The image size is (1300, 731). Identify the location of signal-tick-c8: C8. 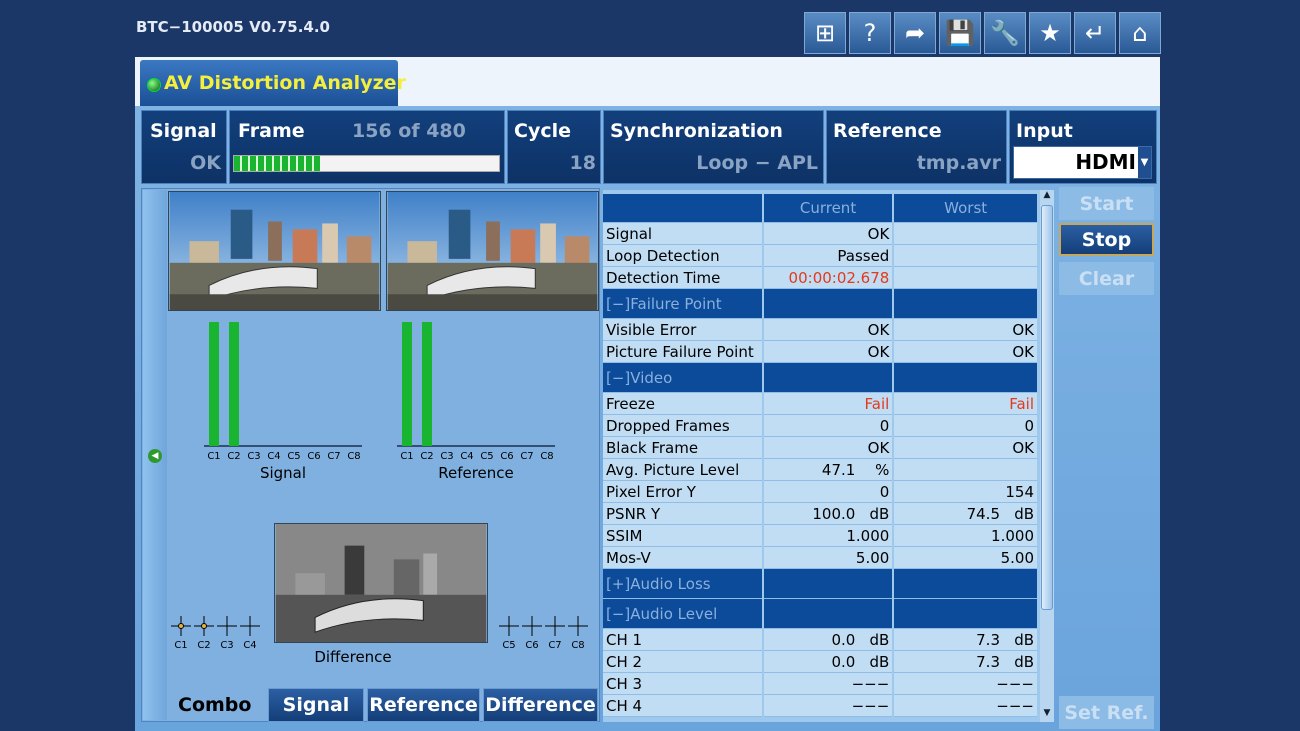
(353, 456).